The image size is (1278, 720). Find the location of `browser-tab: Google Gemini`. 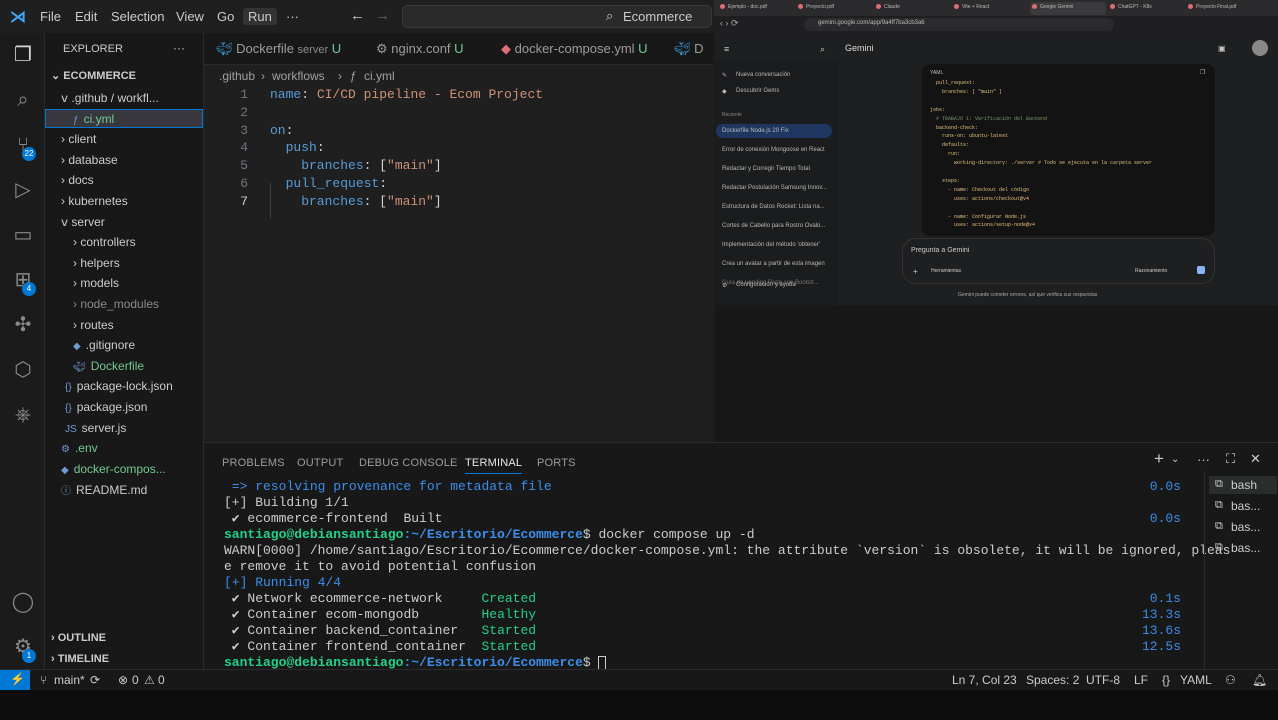

browser-tab: Google Gemini is located at coordinates (1068, 8).